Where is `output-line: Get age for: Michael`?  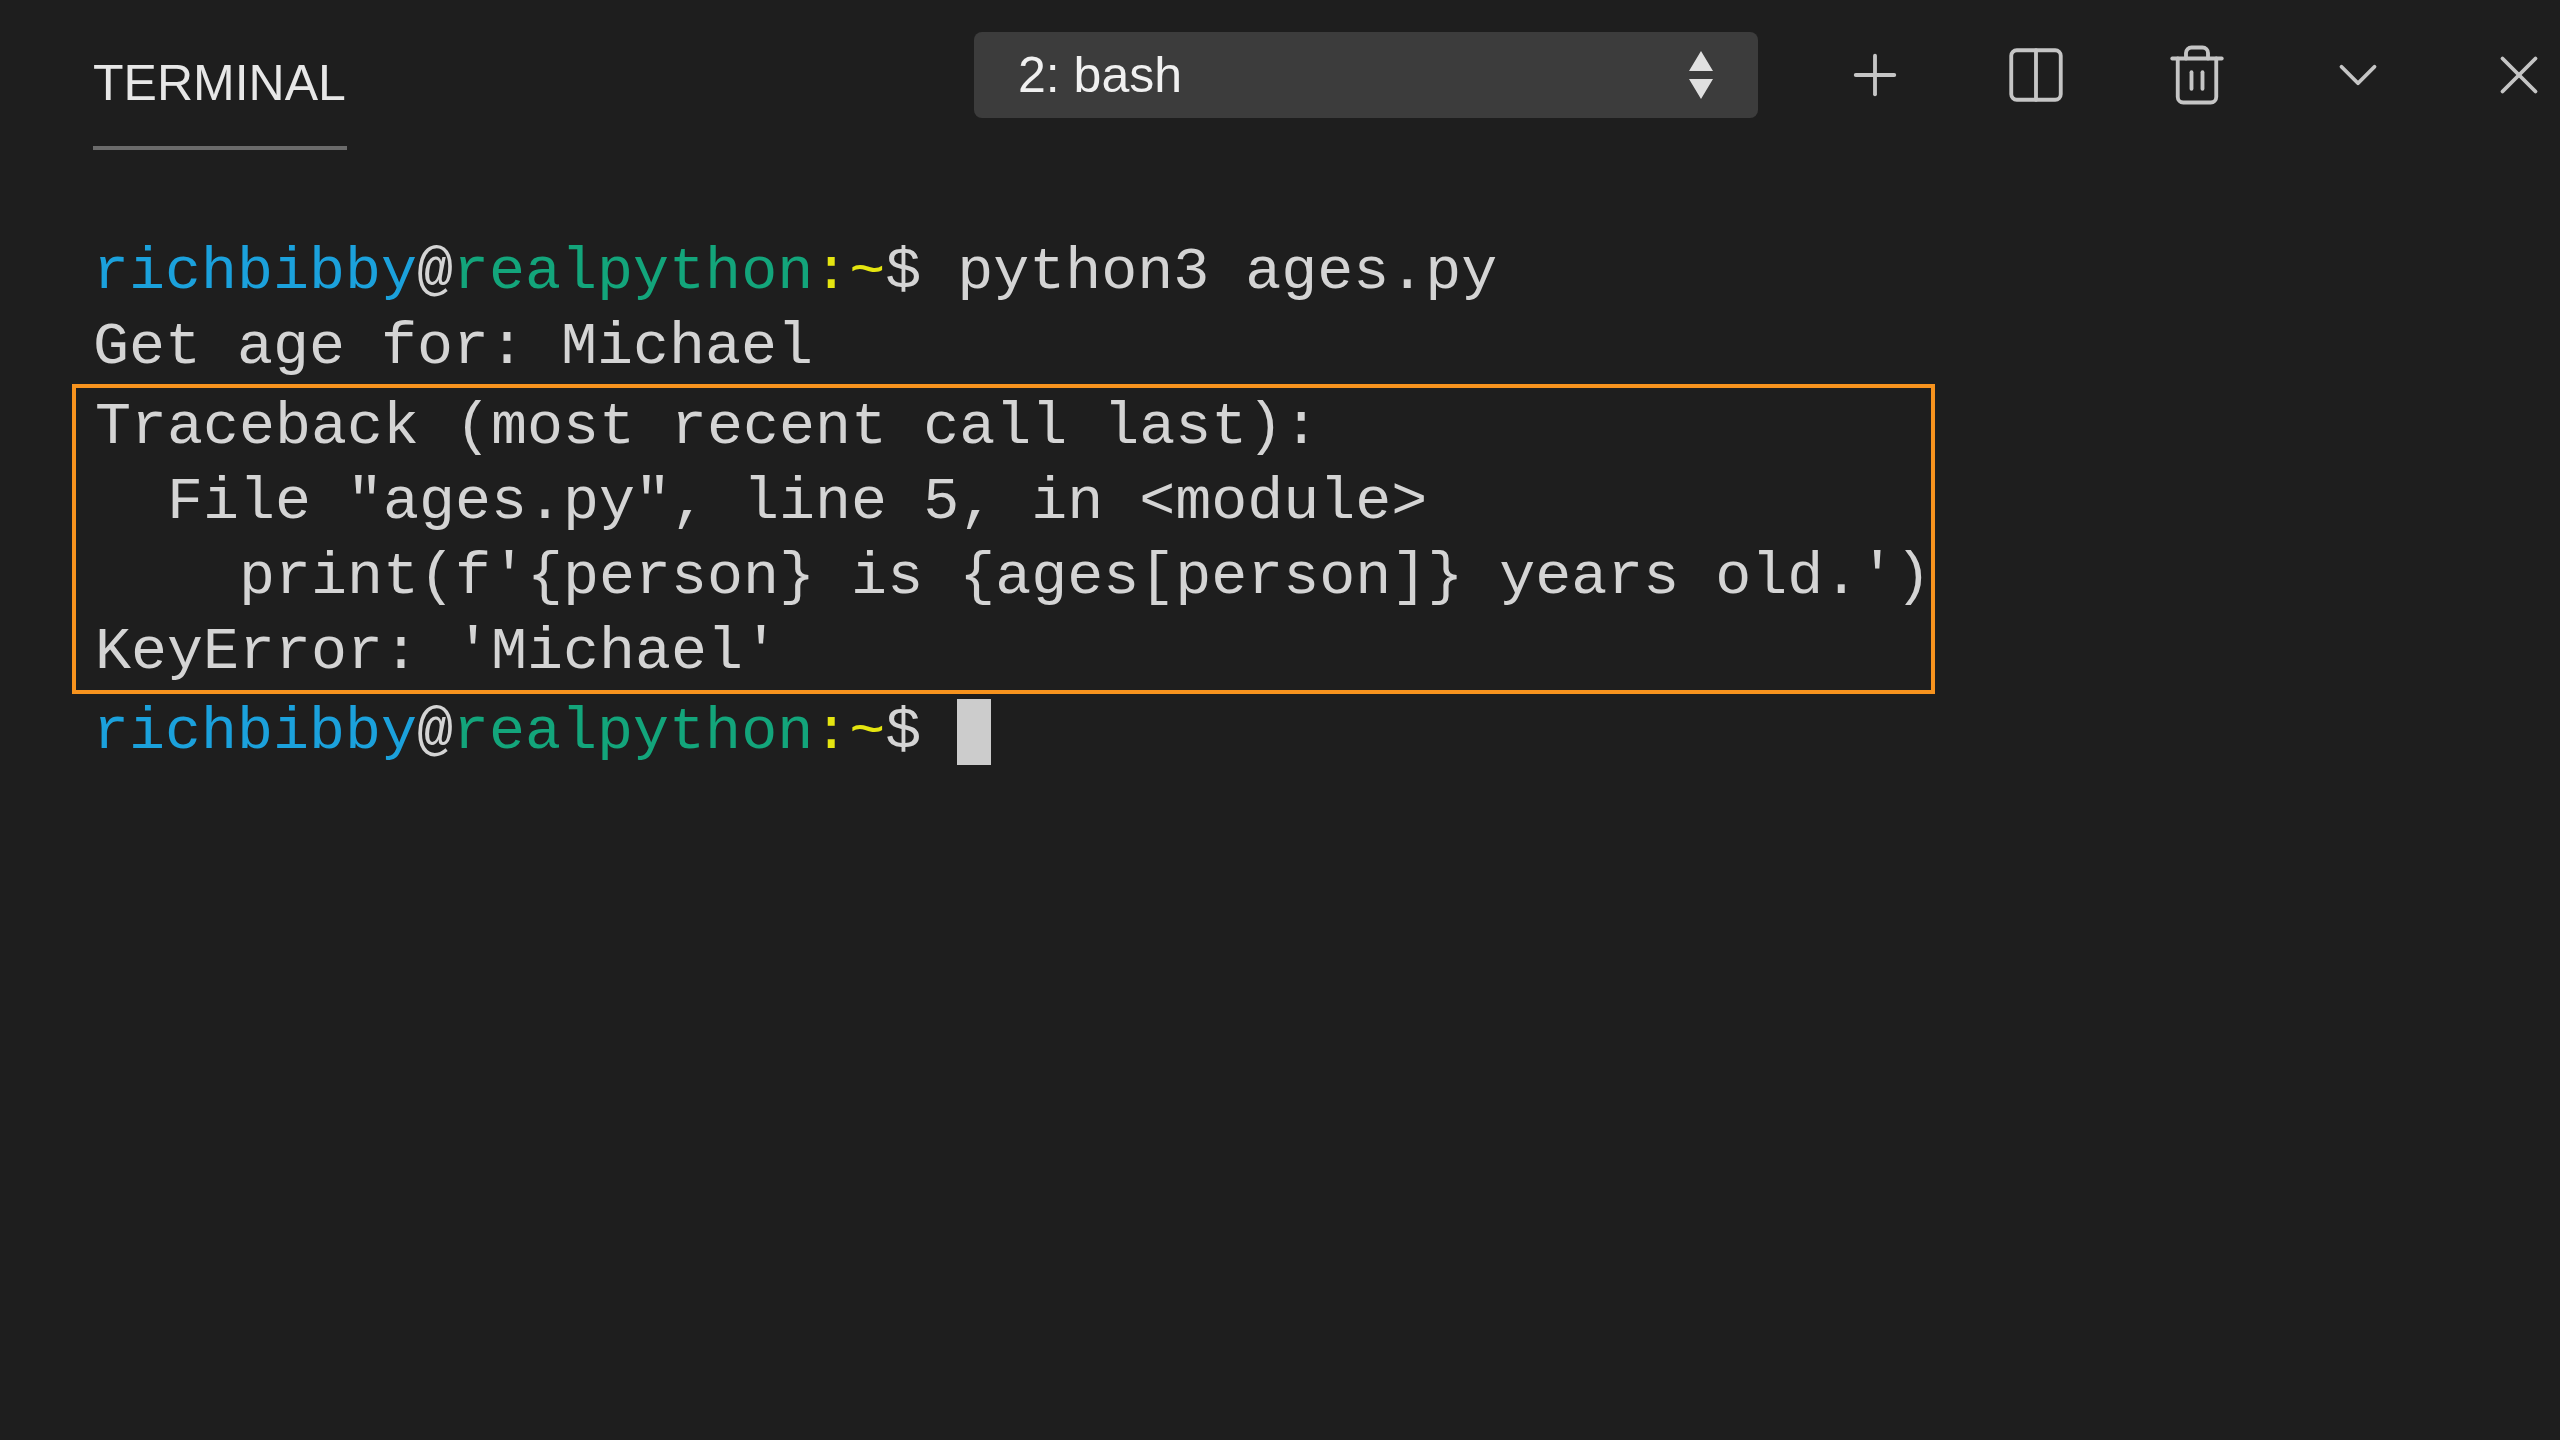 output-line: Get age for: Michael is located at coordinates (453, 347).